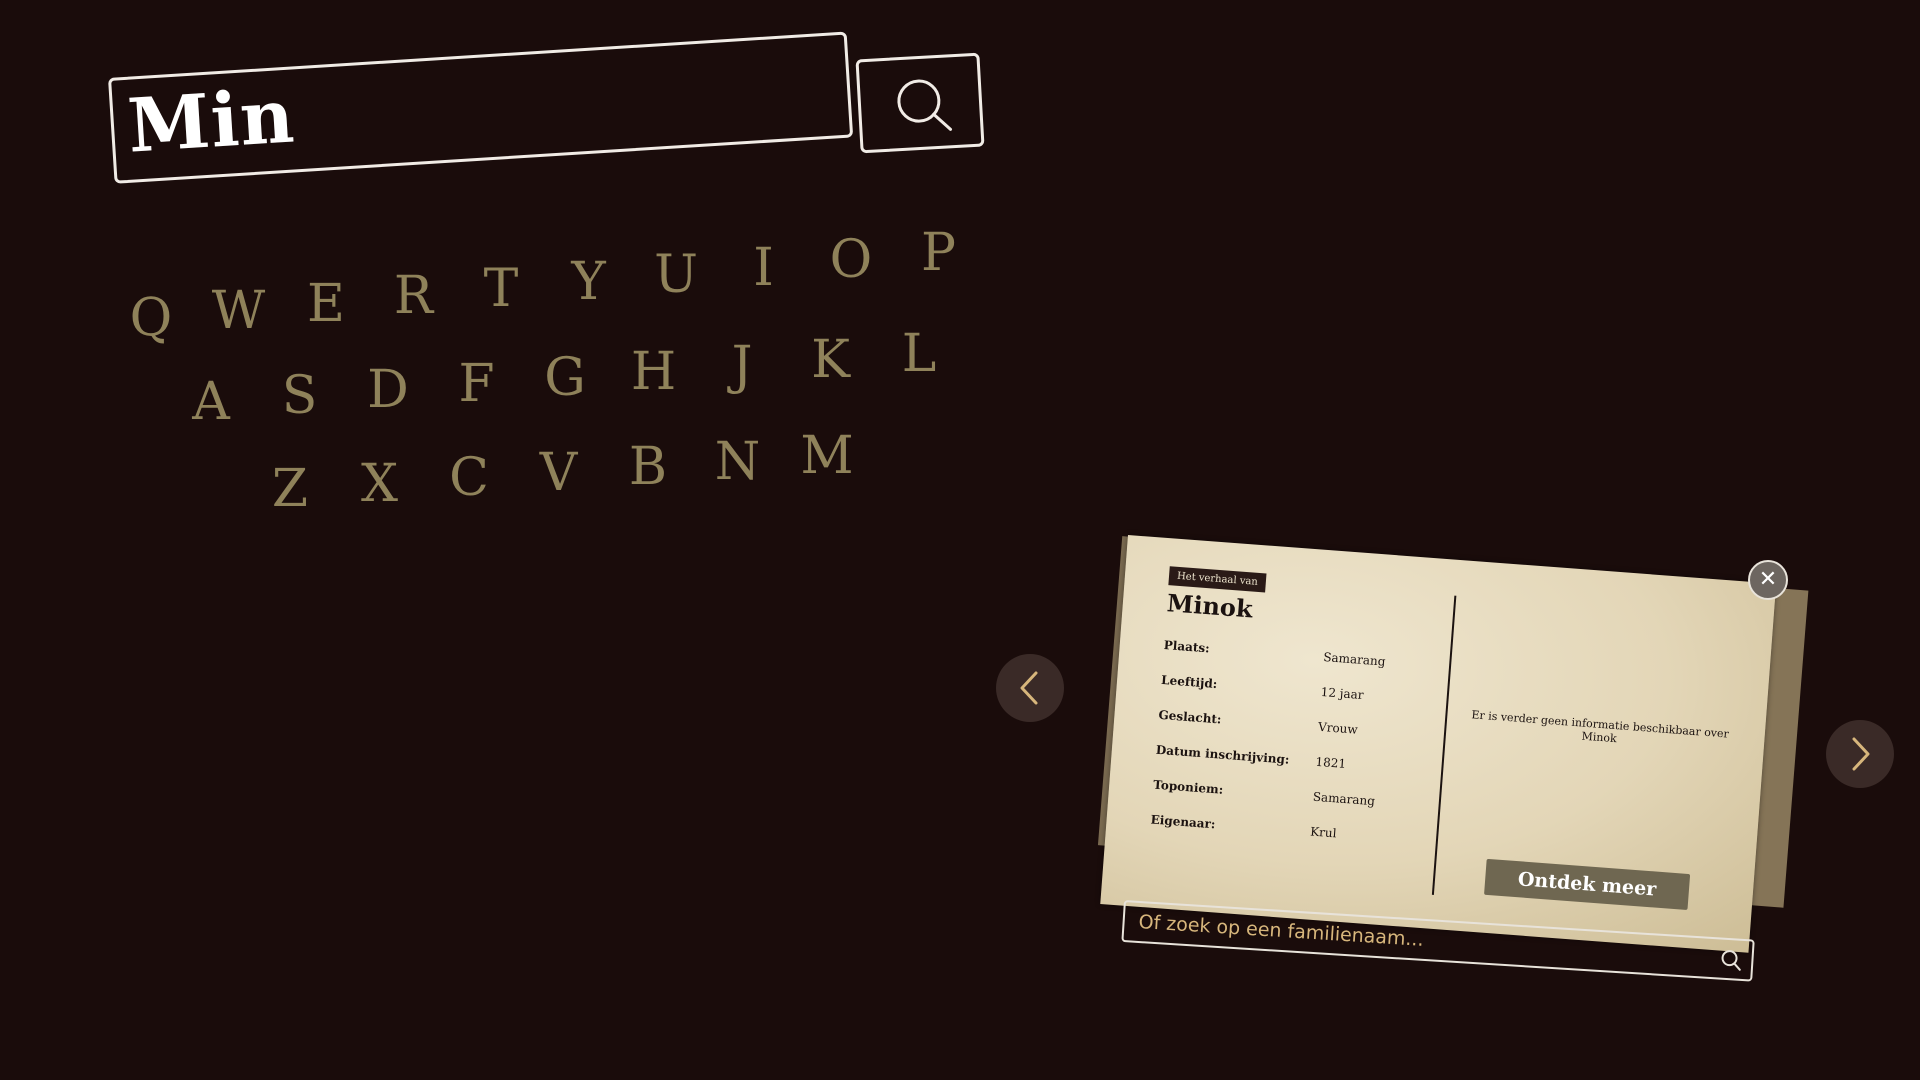  I want to click on field-value: Vrouw, so click(1338, 728).